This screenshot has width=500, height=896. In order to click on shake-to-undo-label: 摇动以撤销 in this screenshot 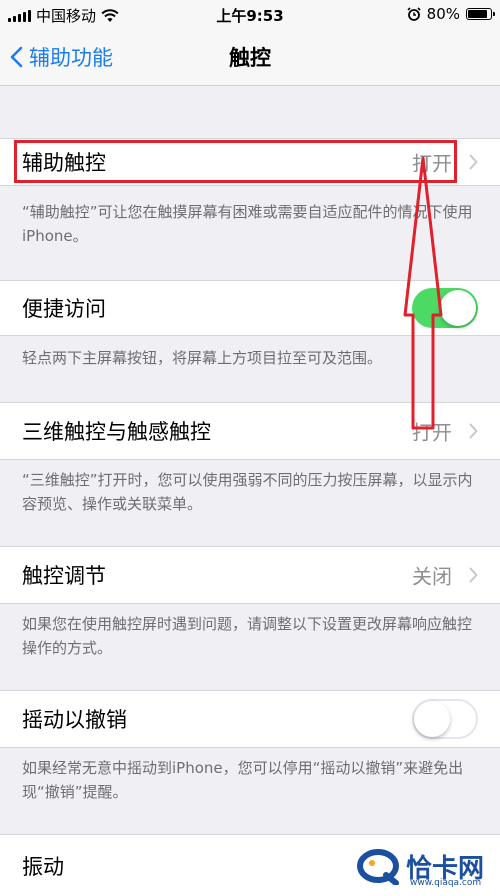, I will do `click(74, 720)`.